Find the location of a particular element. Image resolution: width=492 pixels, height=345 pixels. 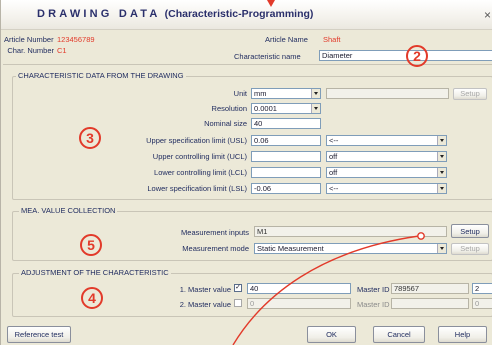

annotation-curve-endpoint is located at coordinates (421, 236).